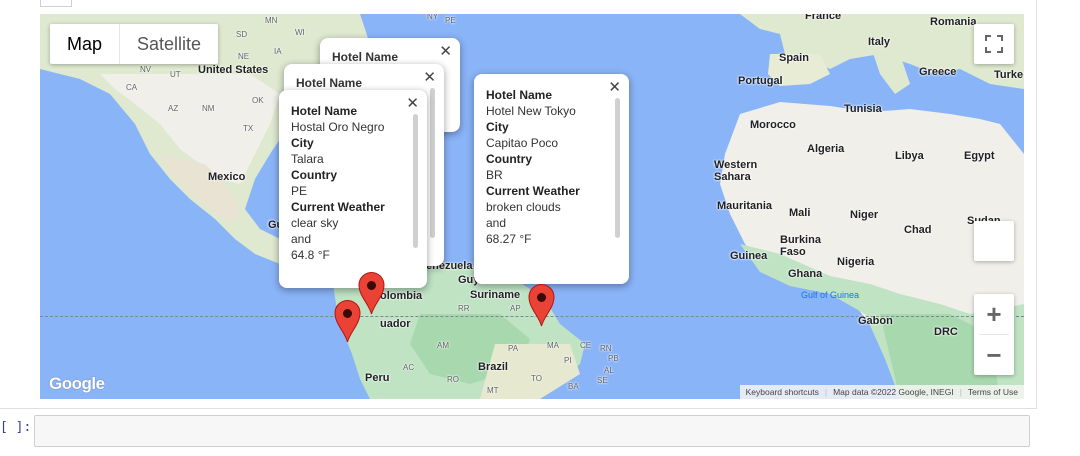  I want to click on fullscreen-icon, so click(994, 44).